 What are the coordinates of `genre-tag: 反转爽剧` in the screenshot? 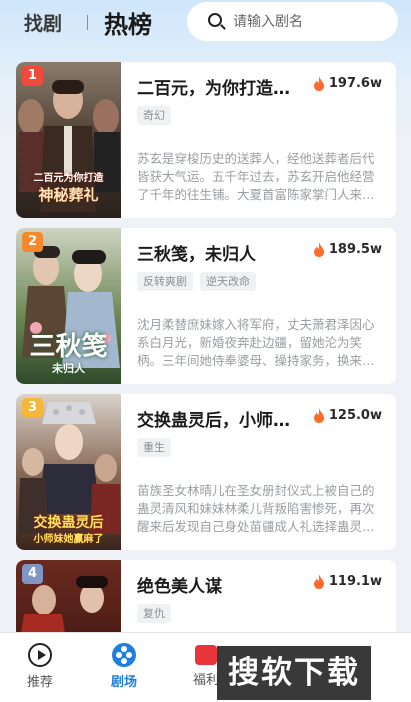 It's located at (165, 281).